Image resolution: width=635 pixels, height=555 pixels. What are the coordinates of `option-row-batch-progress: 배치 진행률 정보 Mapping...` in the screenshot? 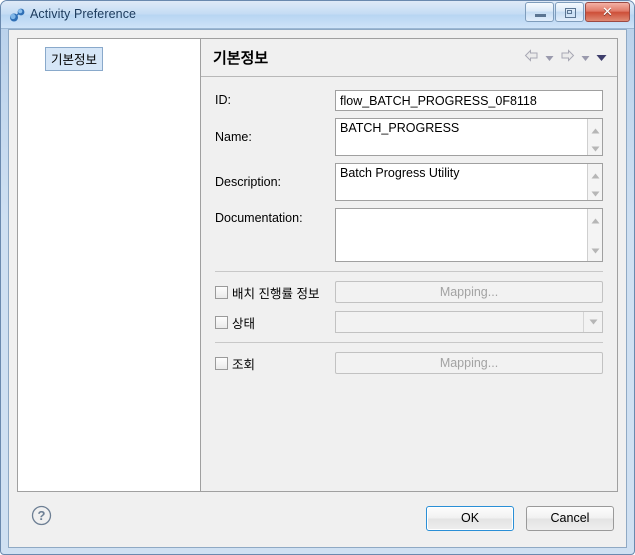 It's located at (409, 292).